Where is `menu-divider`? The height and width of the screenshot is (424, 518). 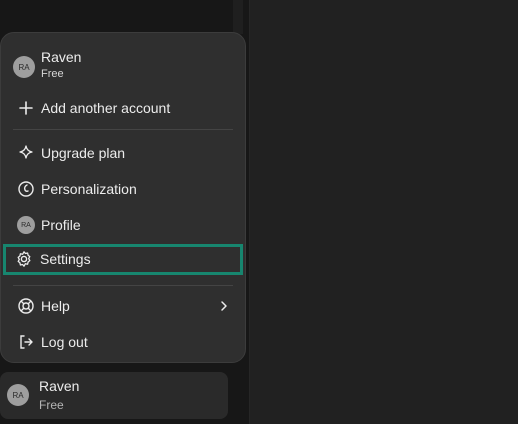 menu-divider is located at coordinates (123, 129).